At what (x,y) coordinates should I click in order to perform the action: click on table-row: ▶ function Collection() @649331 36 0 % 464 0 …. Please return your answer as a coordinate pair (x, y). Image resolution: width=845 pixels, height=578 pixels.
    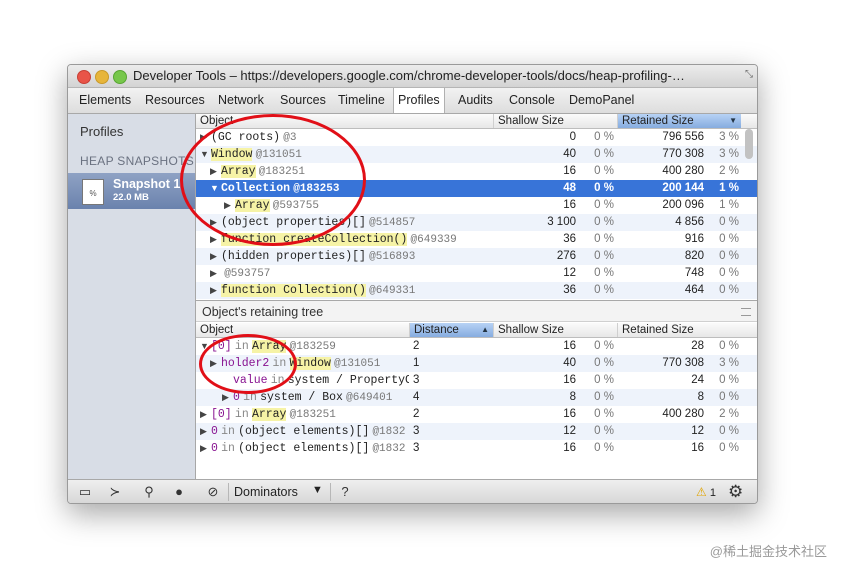
    Looking at the image, I should click on (476, 290).